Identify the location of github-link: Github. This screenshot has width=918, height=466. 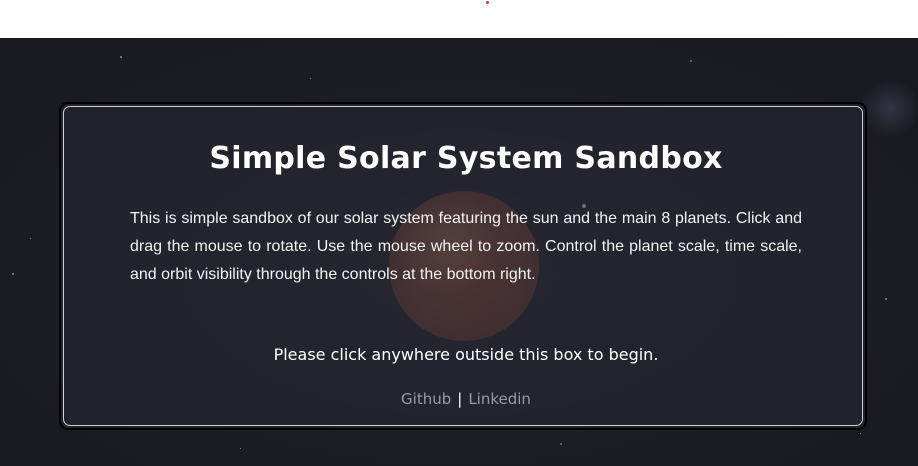
(426, 399).